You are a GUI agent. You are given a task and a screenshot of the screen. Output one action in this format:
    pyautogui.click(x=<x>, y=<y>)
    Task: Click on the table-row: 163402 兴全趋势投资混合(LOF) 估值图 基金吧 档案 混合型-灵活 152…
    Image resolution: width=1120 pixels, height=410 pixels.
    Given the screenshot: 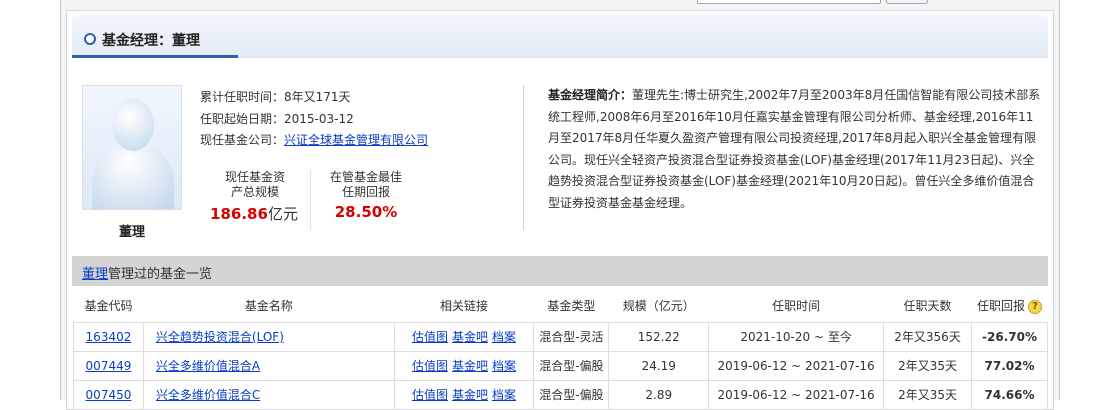 What is the action you would take?
    pyautogui.click(x=560, y=336)
    